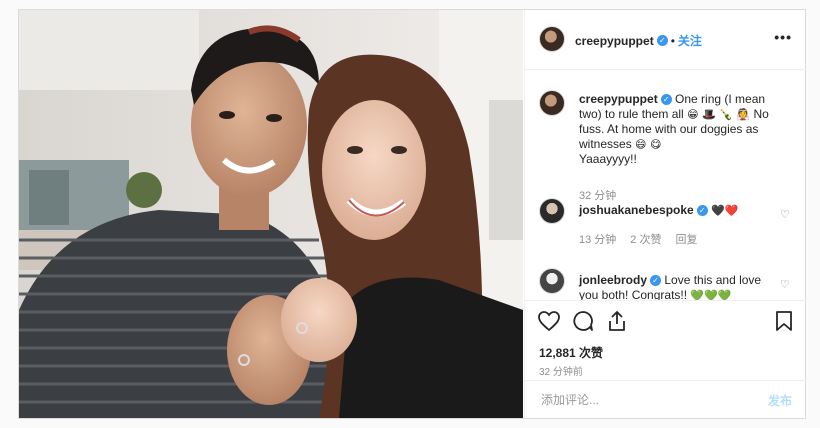 The image size is (820, 428). Describe the element at coordinates (725, 210) in the screenshot. I see `comment-emojis: 🖤❤️` at that location.